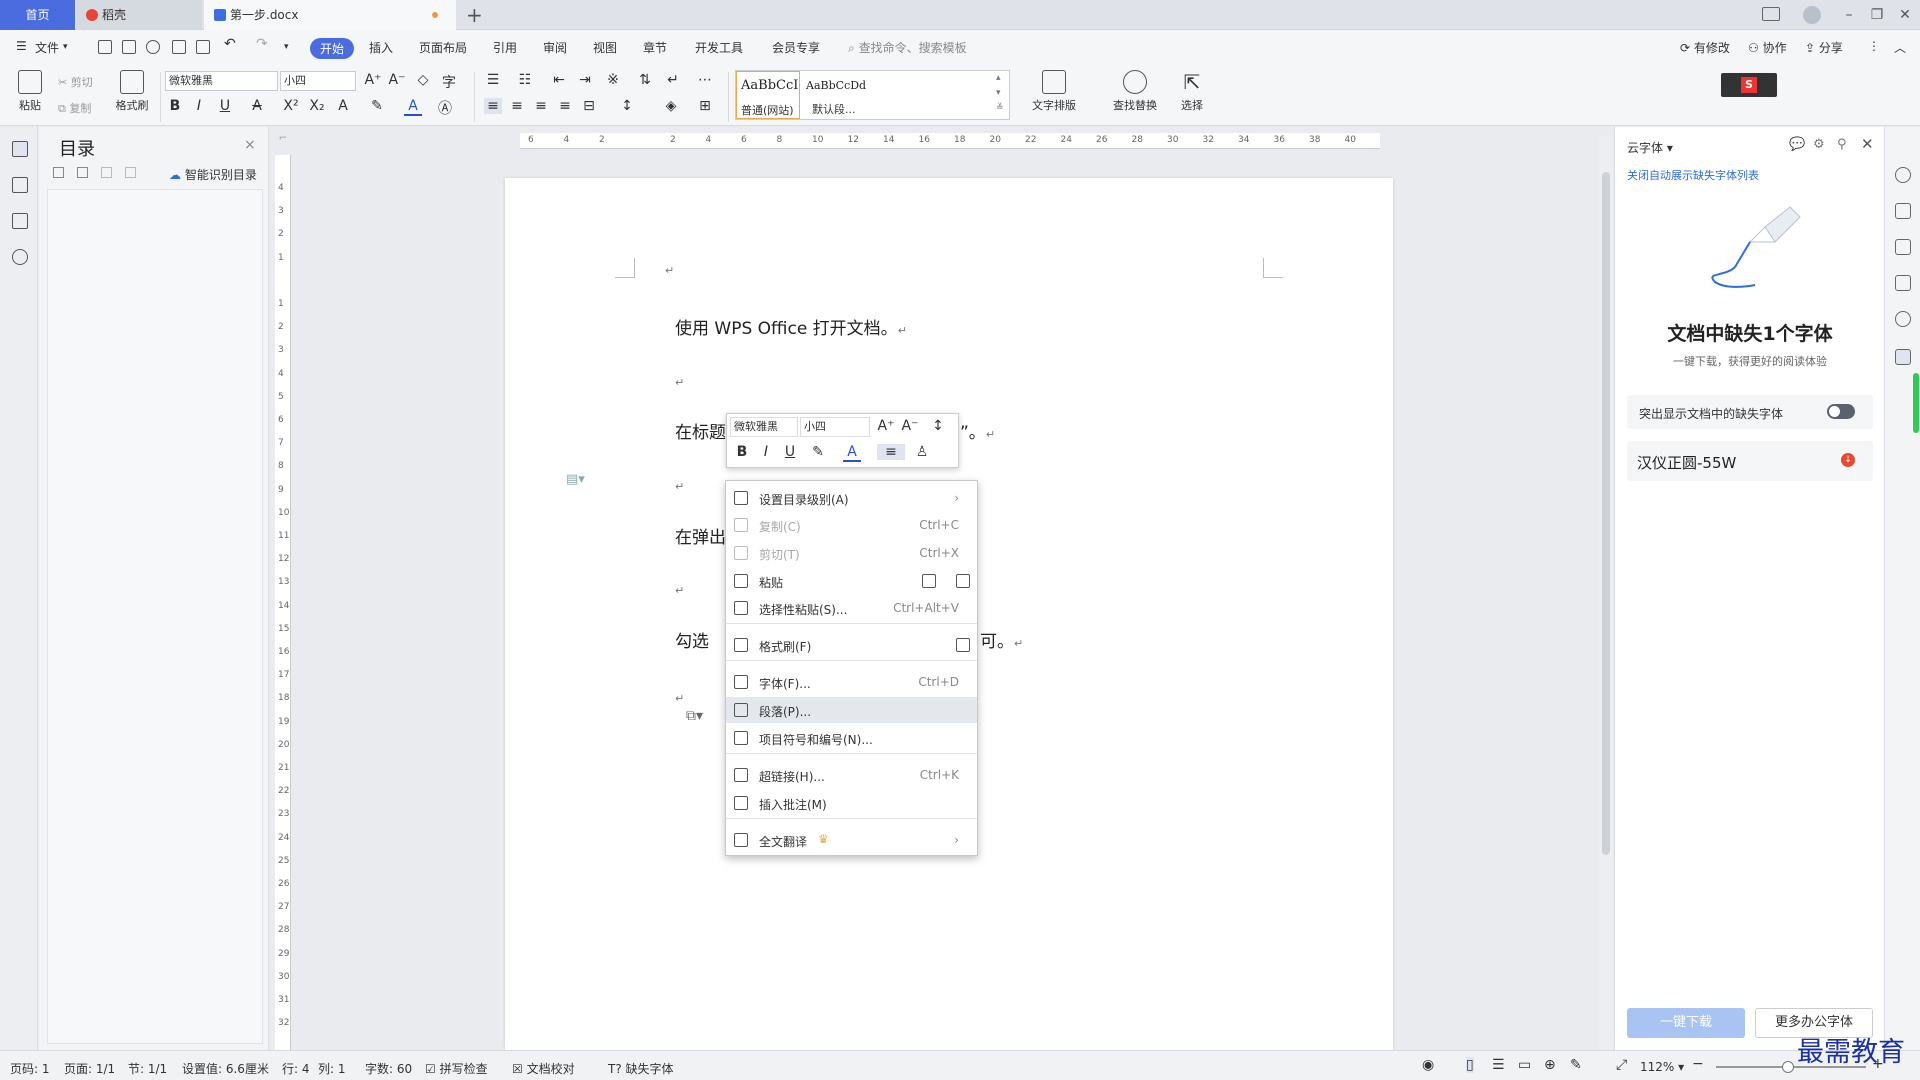  What do you see at coordinates (998, 93) in the screenshot?
I see `style-scroll-down-icon: ▾` at bounding box center [998, 93].